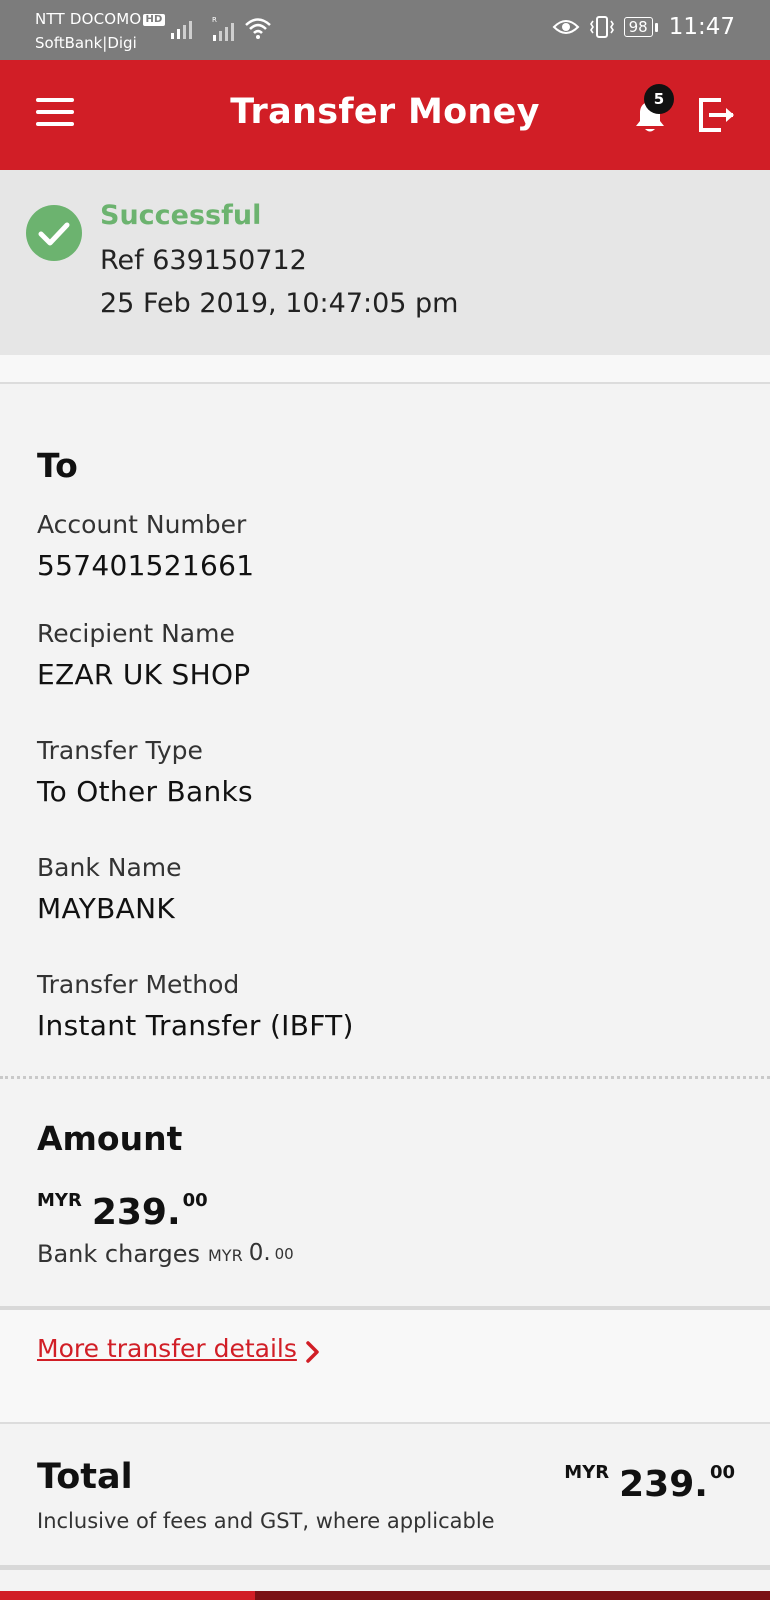 Image resolution: width=770 pixels, height=1600 pixels. What do you see at coordinates (385, 1077) in the screenshot?
I see `dotted-divider` at bounding box center [385, 1077].